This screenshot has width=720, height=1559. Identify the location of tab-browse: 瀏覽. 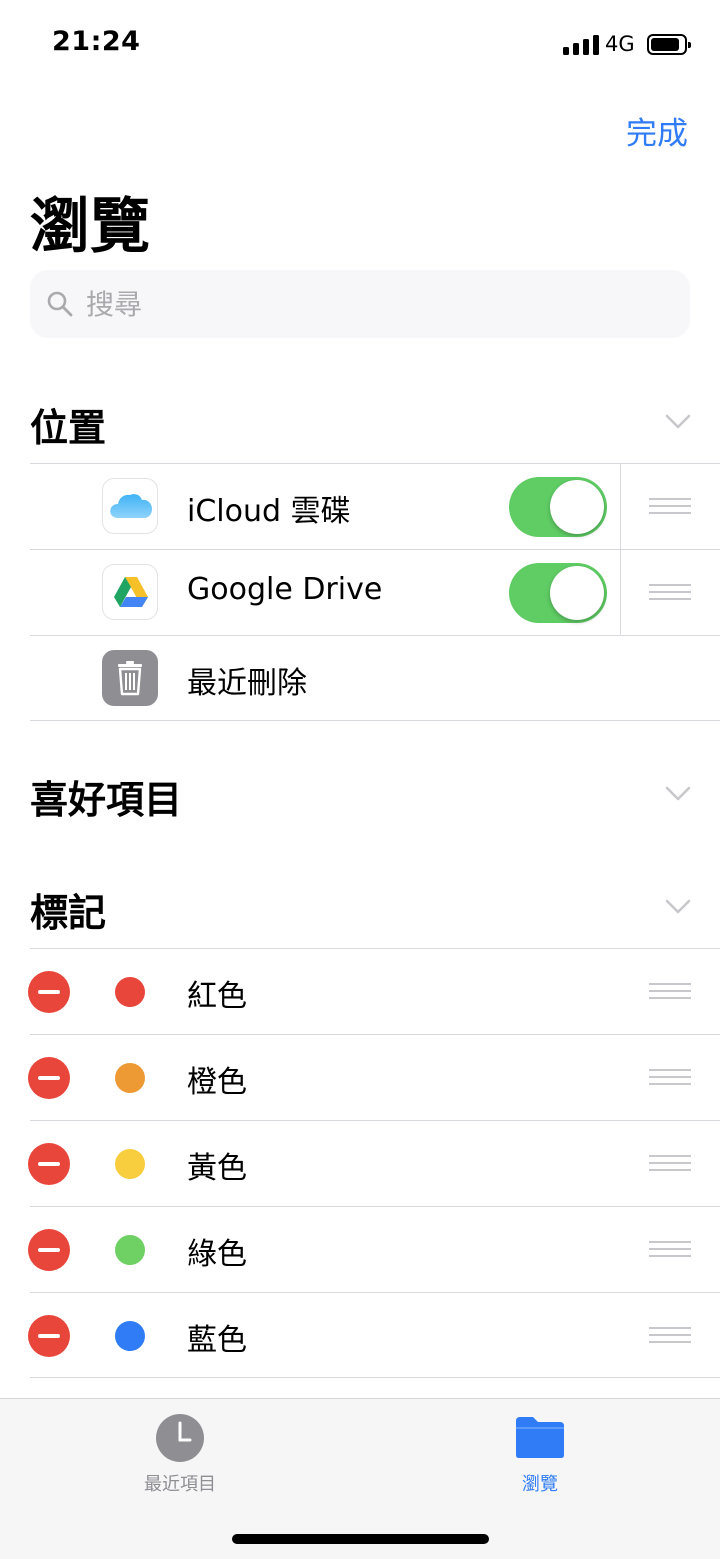
(540, 1454).